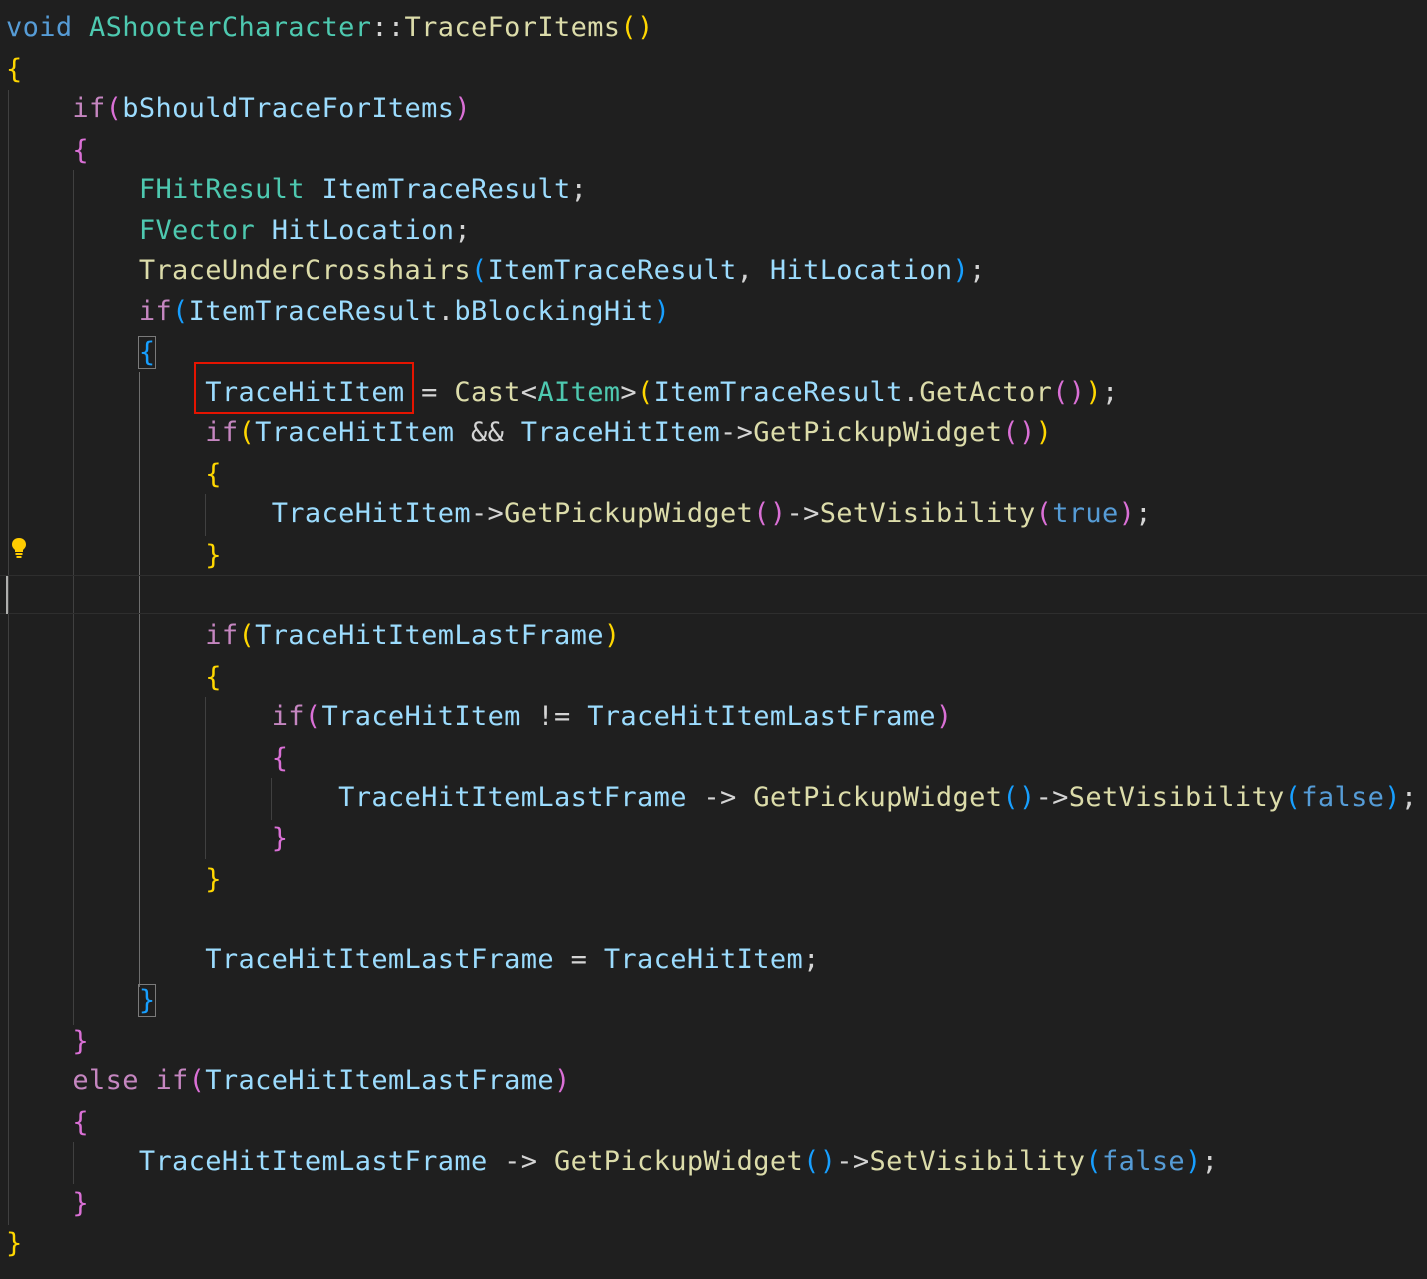 This screenshot has width=1427, height=1279. I want to click on lightbulb-icon, so click(19, 548).